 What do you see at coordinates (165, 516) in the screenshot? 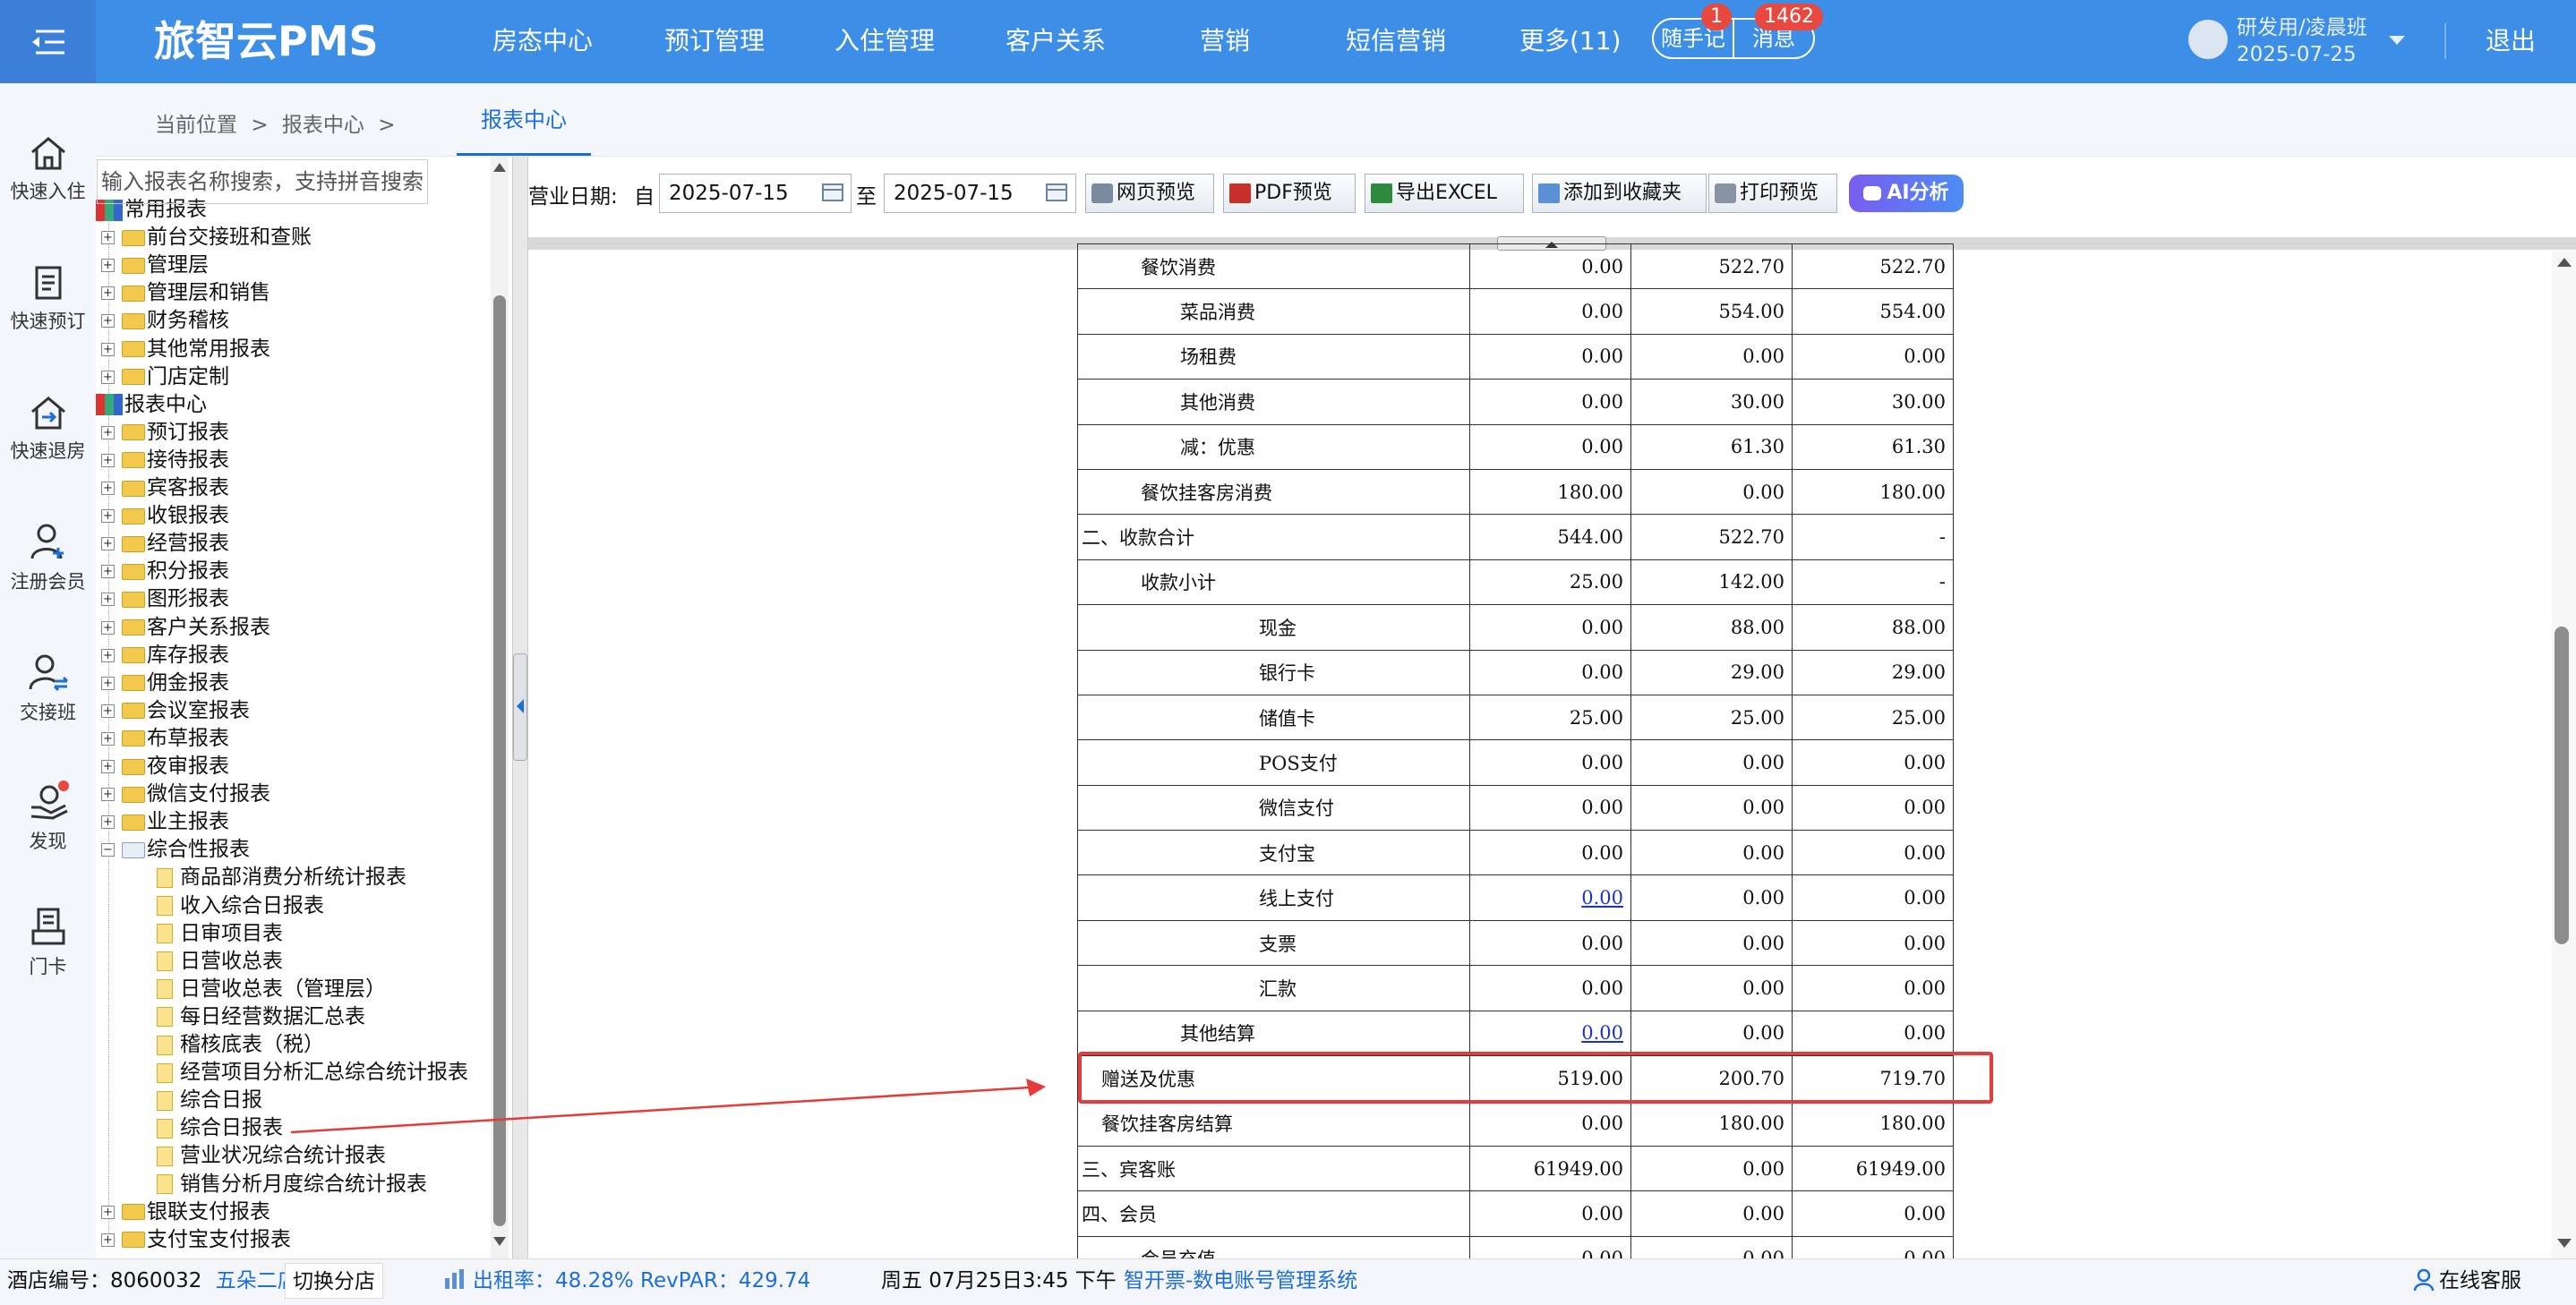
I see `tree-folder: + 收银报表` at bounding box center [165, 516].